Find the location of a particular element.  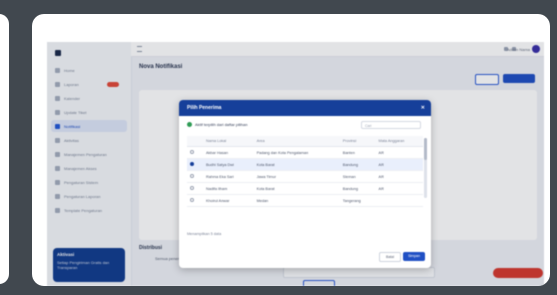

table-row: Khoirul Anwar Medan Tangerang is located at coordinates (305, 200).